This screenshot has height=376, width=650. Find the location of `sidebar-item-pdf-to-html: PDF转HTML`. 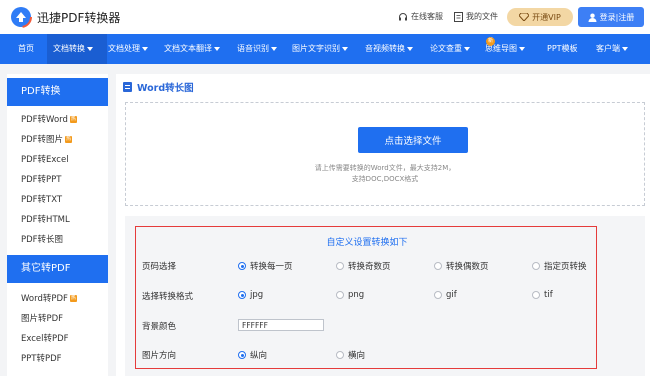

sidebar-item-pdf-to-html: PDF转HTML is located at coordinates (45, 219).